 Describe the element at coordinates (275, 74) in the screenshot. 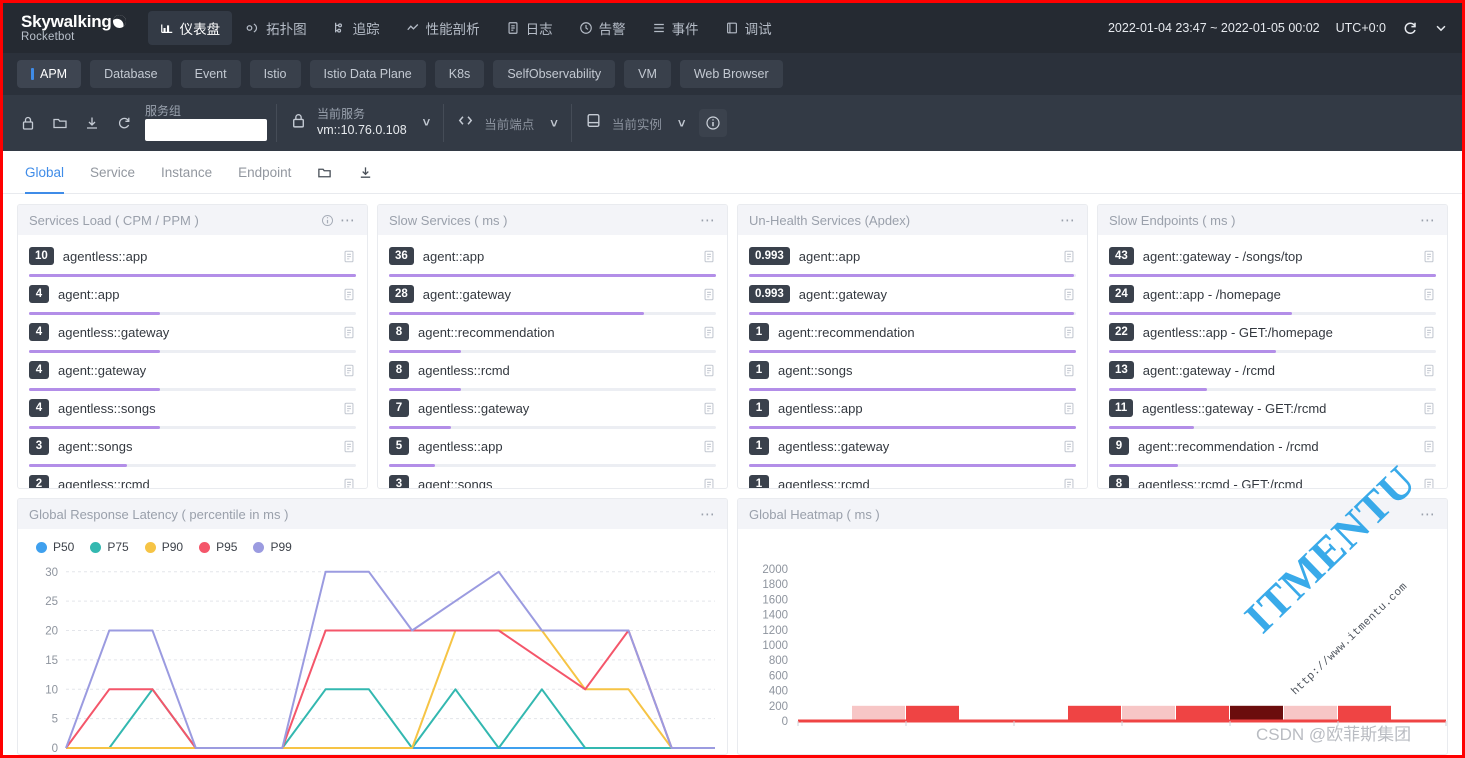

I see `tab-istio: Istio` at that location.